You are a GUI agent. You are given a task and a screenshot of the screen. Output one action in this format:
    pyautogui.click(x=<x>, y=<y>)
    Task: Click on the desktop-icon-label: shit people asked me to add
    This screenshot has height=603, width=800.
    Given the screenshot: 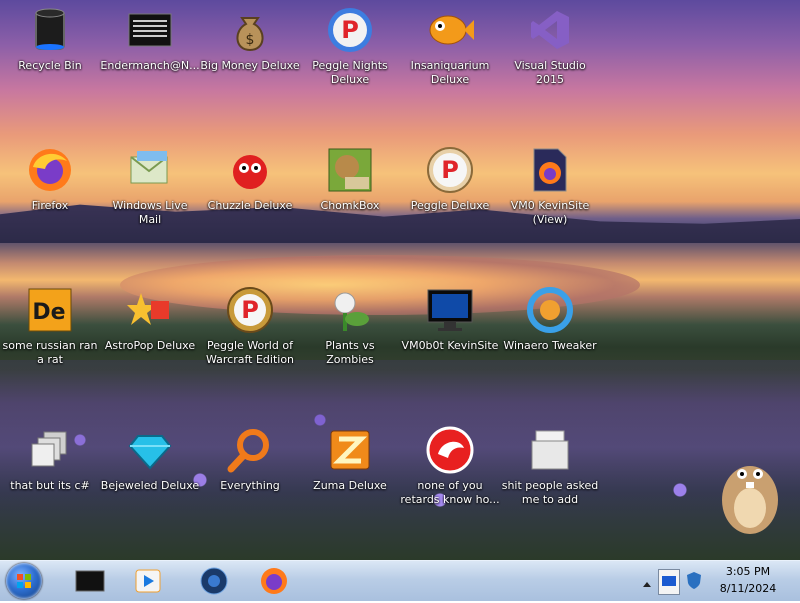 What is the action you would take?
    pyautogui.click(x=550, y=492)
    